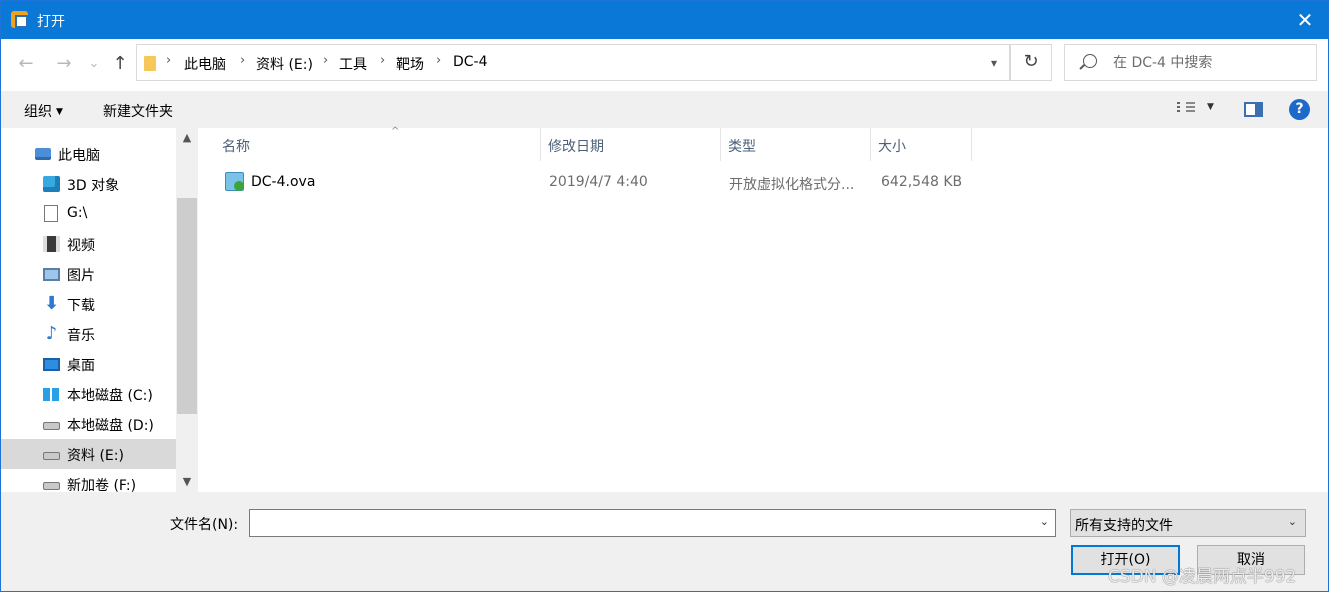 This screenshot has width=1329, height=592. Describe the element at coordinates (88, 424) in the screenshot. I see `tree-item-drive-d: 本地磁盘 (D:)` at that location.